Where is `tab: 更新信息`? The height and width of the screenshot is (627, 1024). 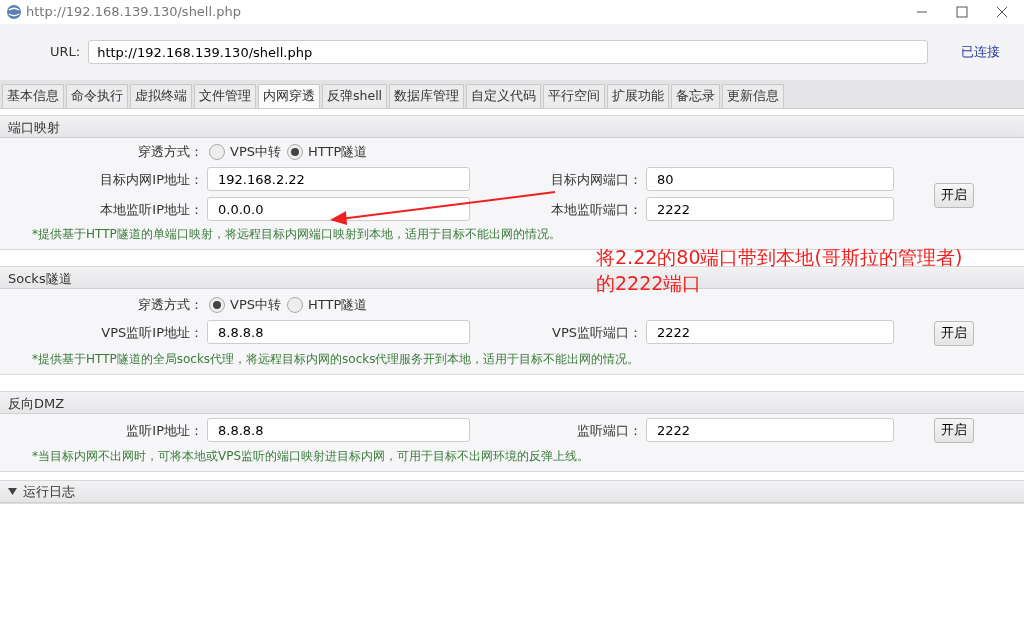 tab: 更新信息 is located at coordinates (753, 96).